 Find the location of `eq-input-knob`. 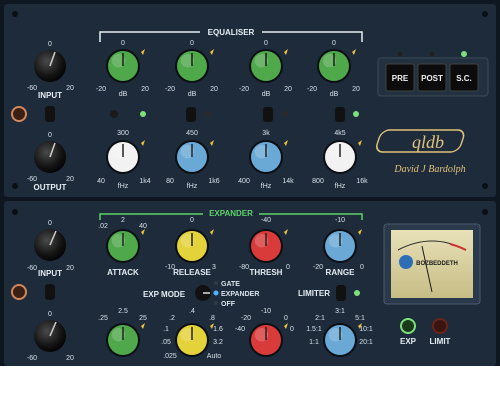

eq-input-knob is located at coordinates (50, 66).